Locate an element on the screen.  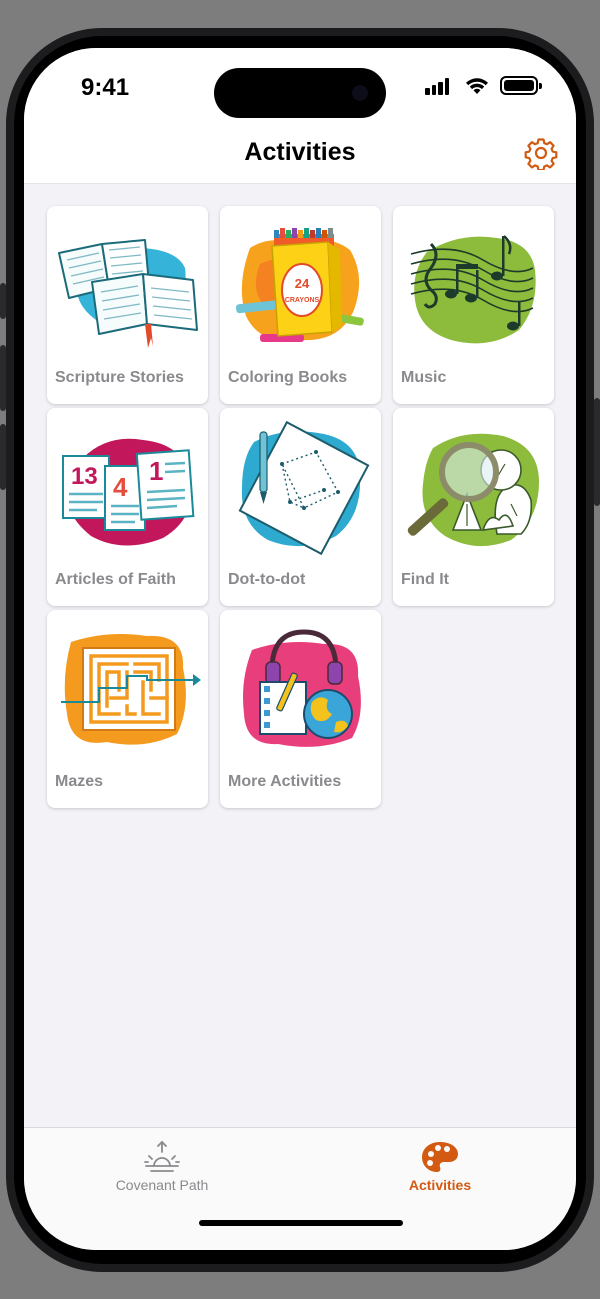
navigation-bar: Activities is located at coordinates (300, 156).